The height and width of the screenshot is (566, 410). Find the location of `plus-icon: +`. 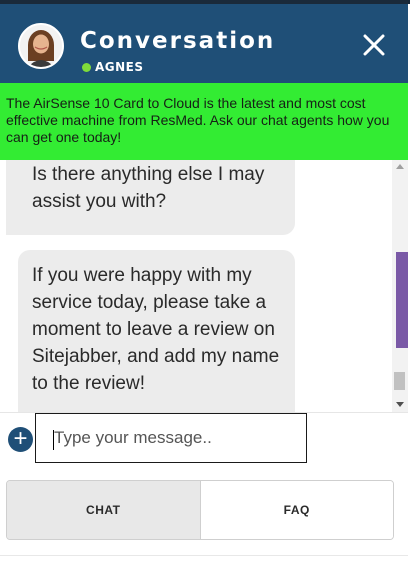

plus-icon: + is located at coordinates (20, 438).